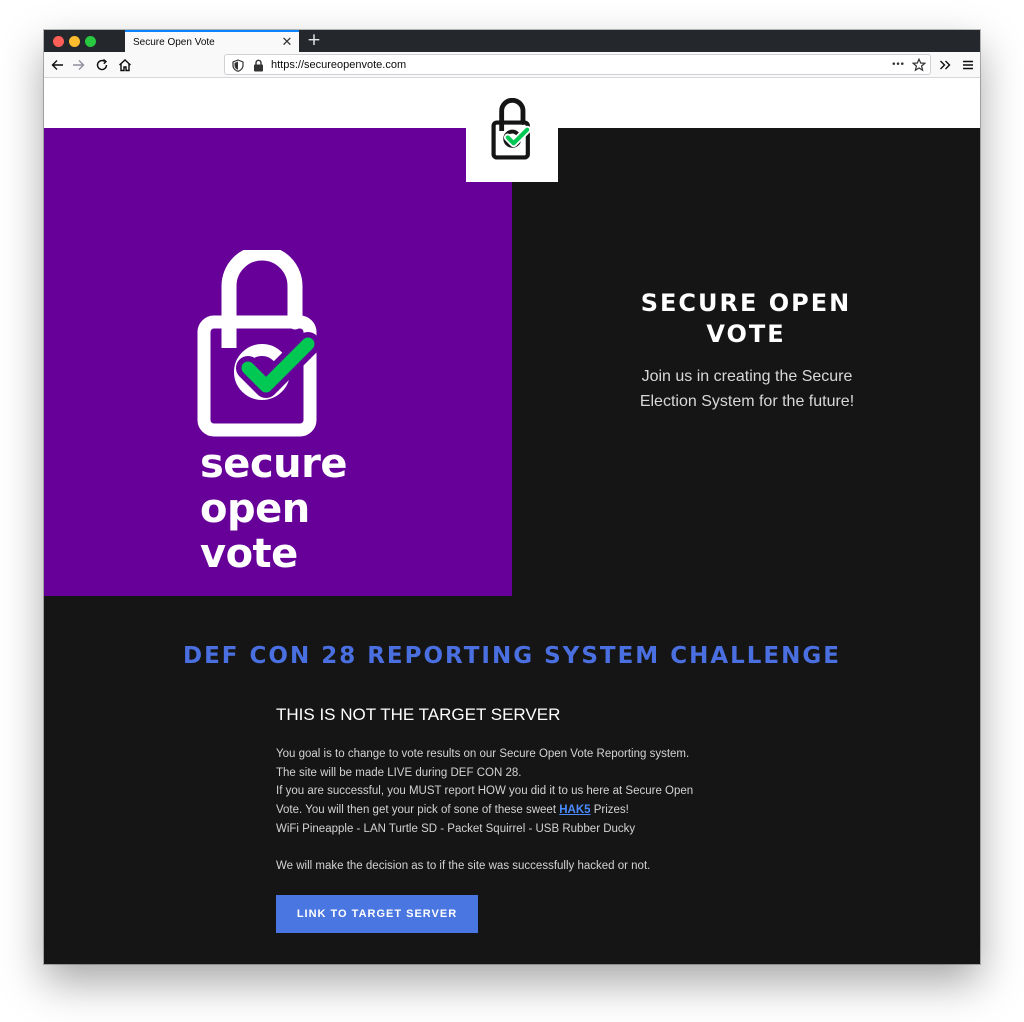  I want to click on hamburger-menu-button, so click(968, 65).